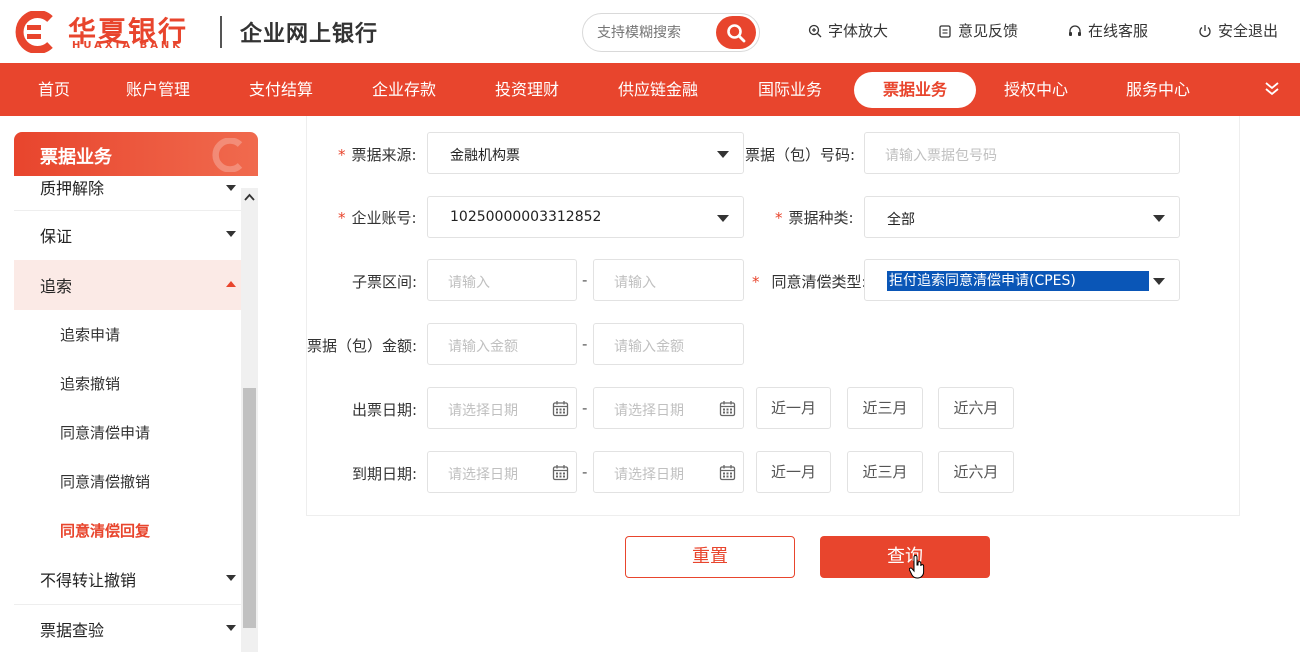 This screenshot has height=652, width=1300. Describe the element at coordinates (793, 408) in the screenshot. I see `issue-date-last-month-button: 近一月` at that location.